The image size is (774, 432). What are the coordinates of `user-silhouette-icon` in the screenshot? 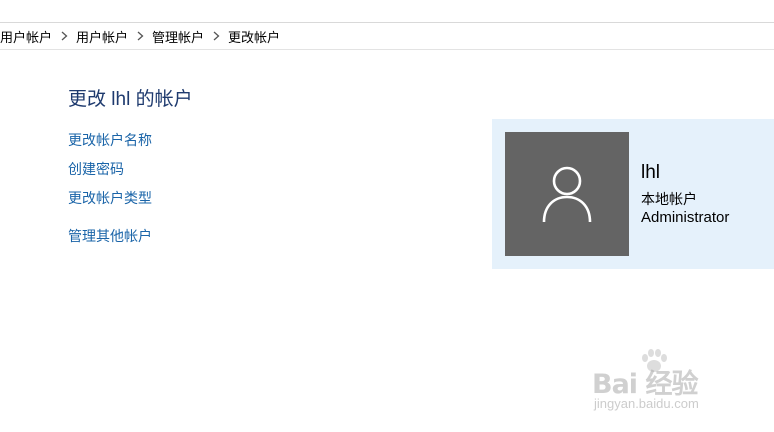 It's located at (567, 194).